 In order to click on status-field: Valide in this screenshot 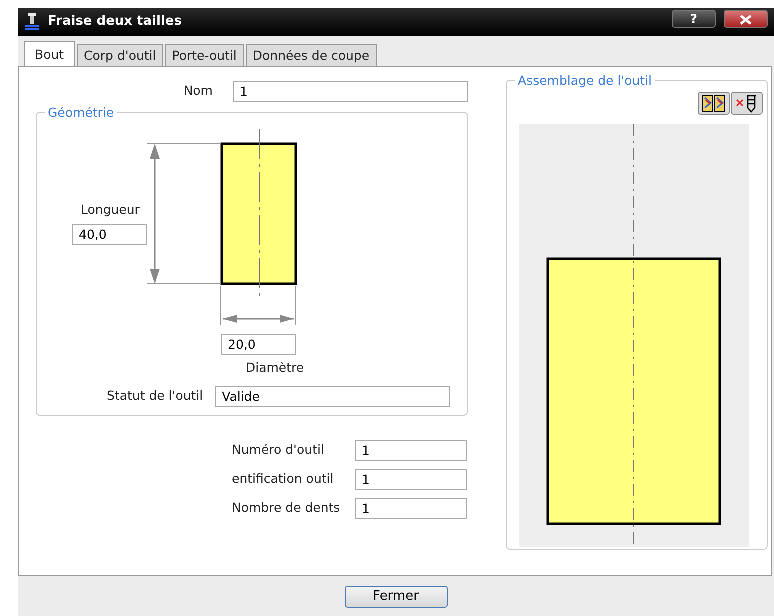, I will do `click(332, 396)`.